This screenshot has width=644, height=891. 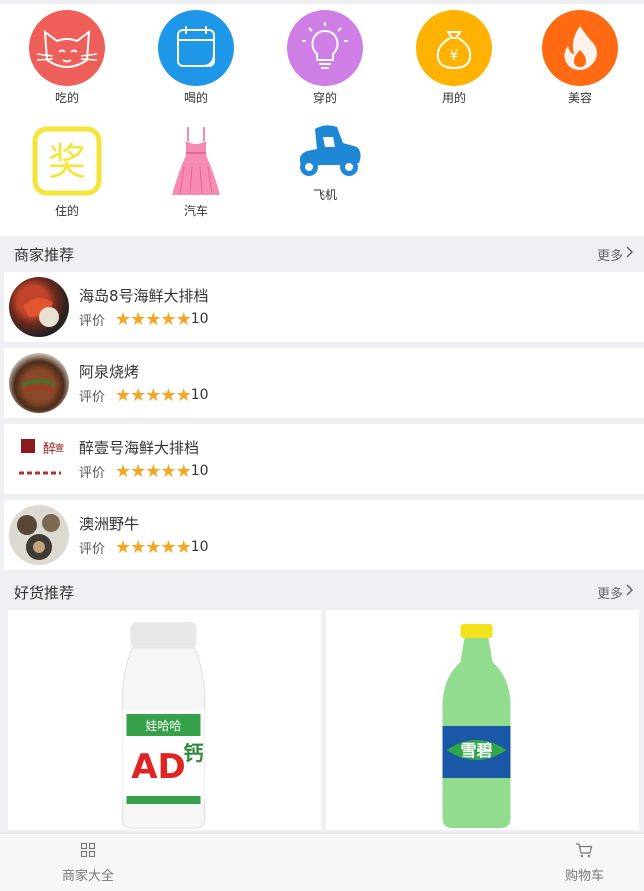 I want to click on category-label: 用的, so click(x=453, y=98).